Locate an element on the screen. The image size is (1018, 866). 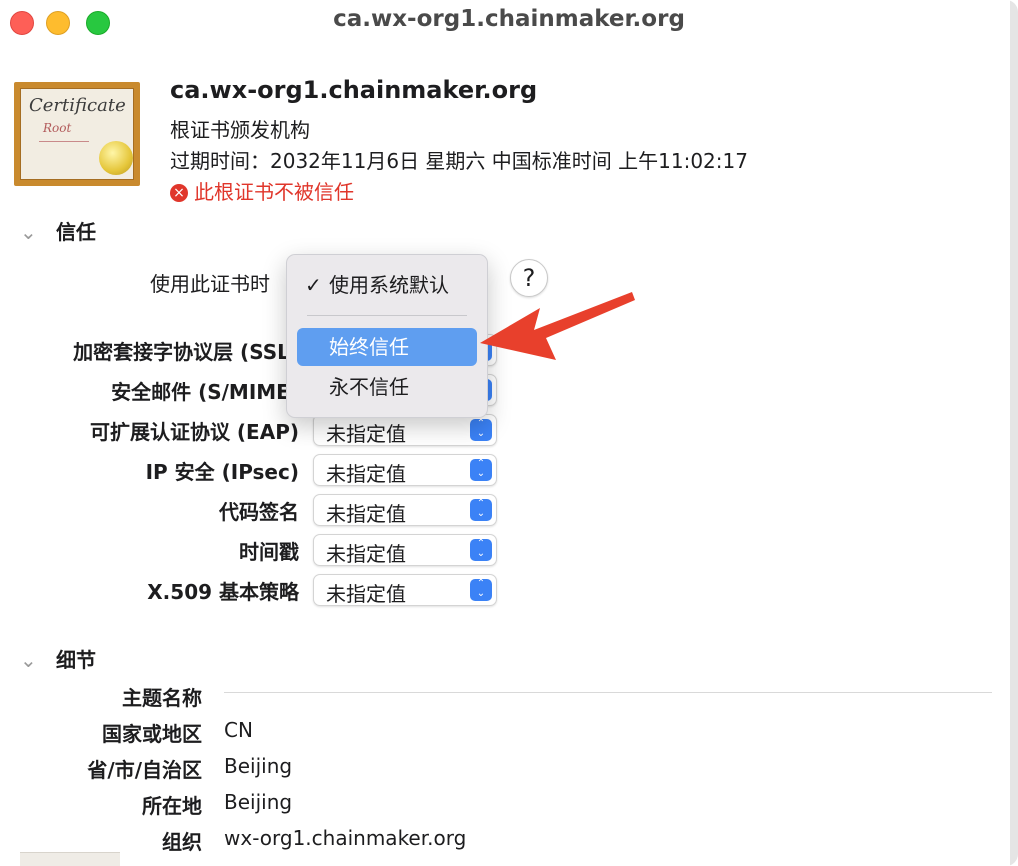
policy-select-ipsec: 未指定值 ⌃ ⌄ is located at coordinates (405, 470).